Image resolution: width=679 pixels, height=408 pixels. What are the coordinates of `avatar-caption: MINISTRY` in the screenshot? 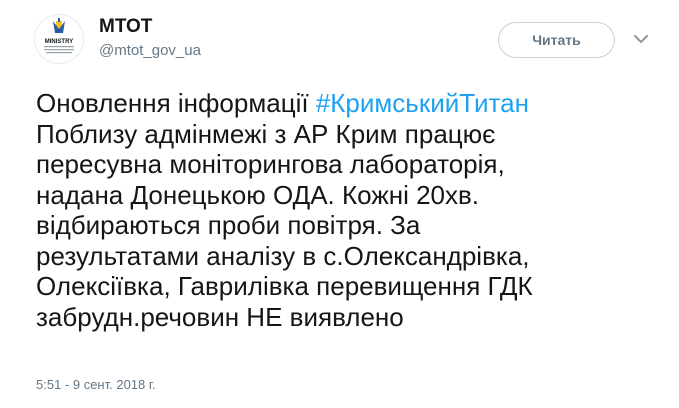 It's located at (59, 42).